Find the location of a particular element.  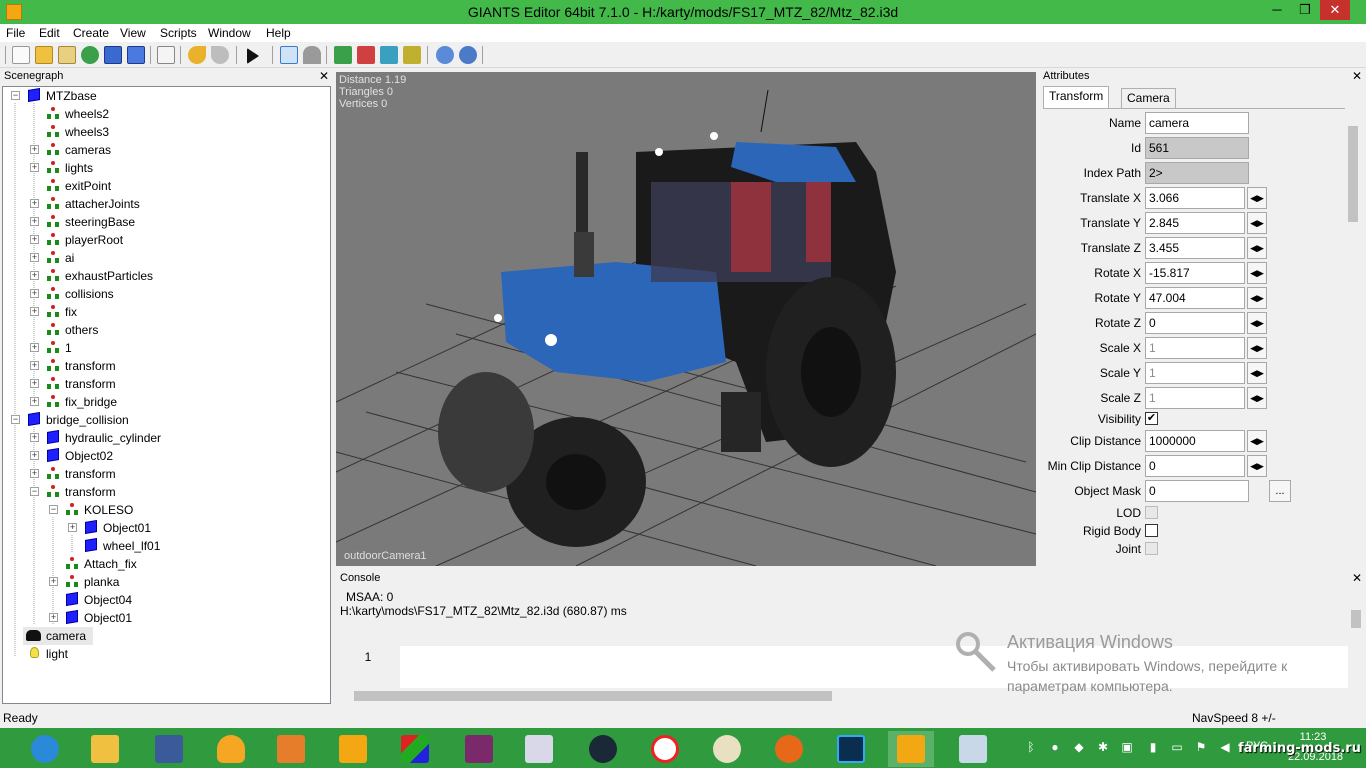

taskbar-giants-active is located at coordinates (911, 749).